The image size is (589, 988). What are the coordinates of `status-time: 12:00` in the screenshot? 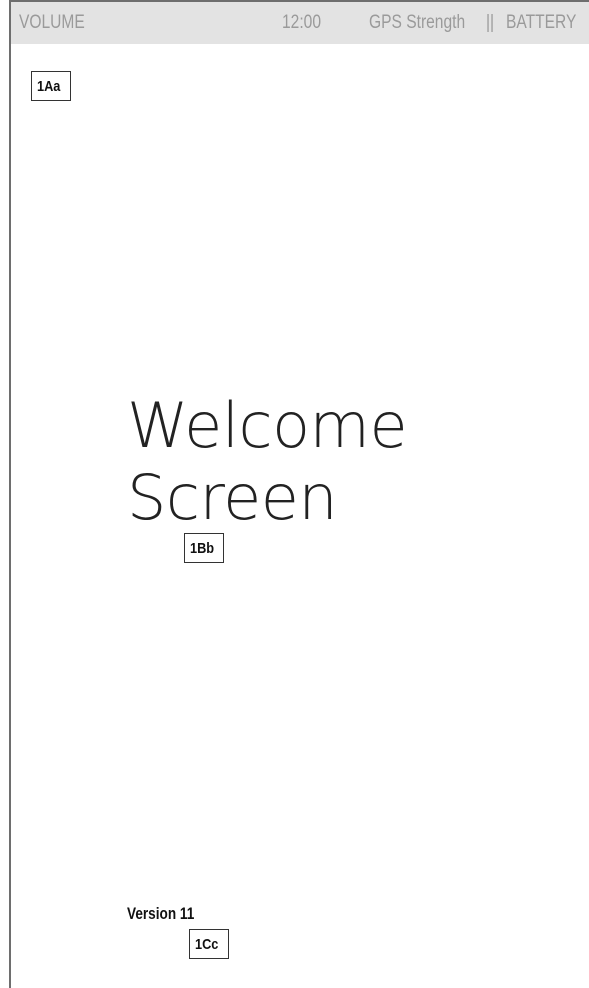 It's located at (301, 22).